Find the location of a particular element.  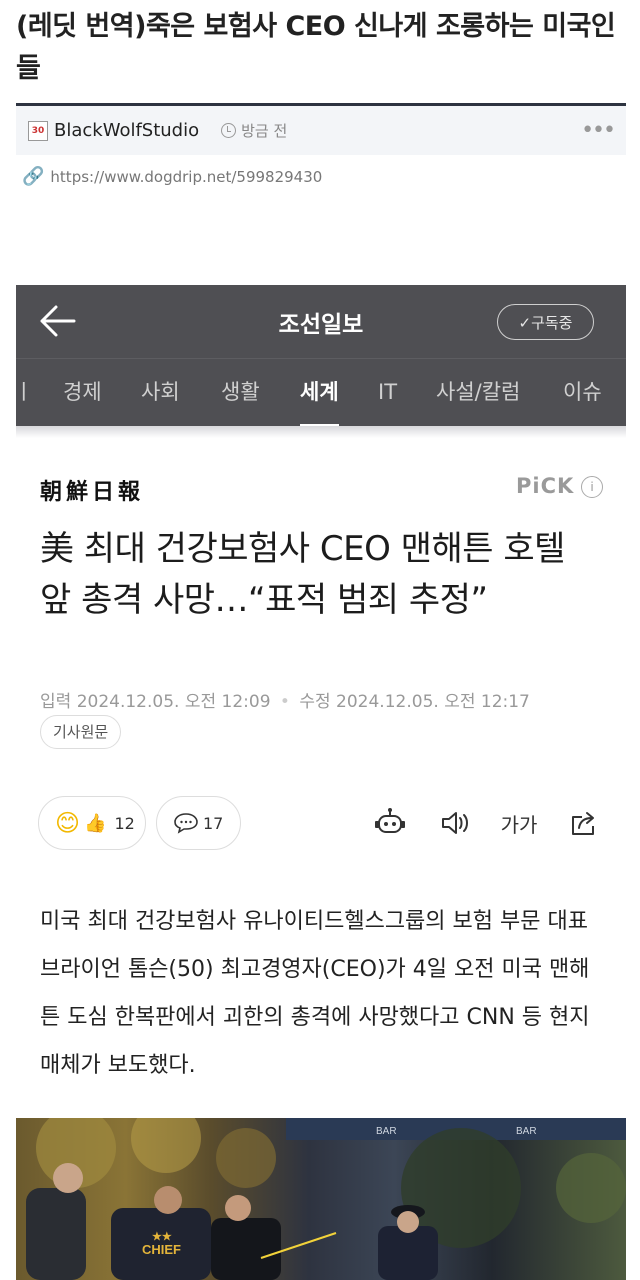

source-link-text: https://www.dogdrip.net/599829430 is located at coordinates (186, 177).